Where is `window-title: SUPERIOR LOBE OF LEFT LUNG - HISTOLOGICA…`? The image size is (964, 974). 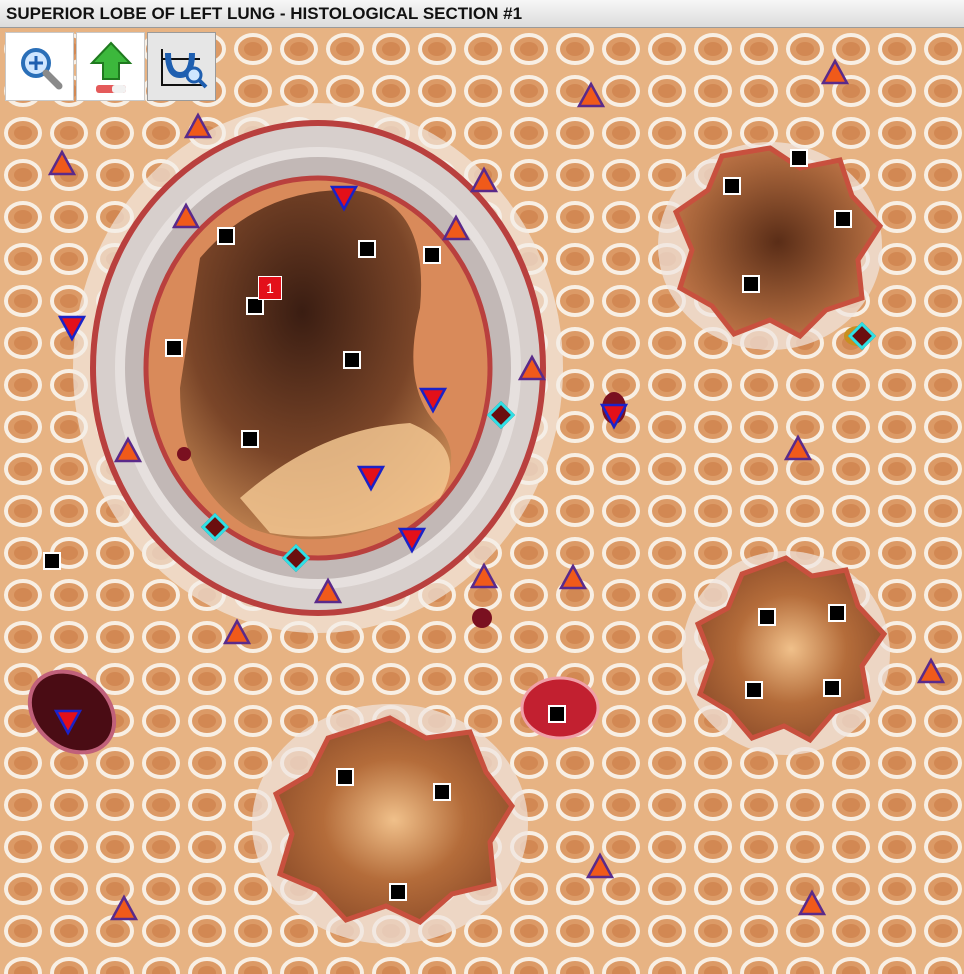 window-title: SUPERIOR LOBE OF LEFT LUNG - HISTOLOGICA… is located at coordinates (482, 14).